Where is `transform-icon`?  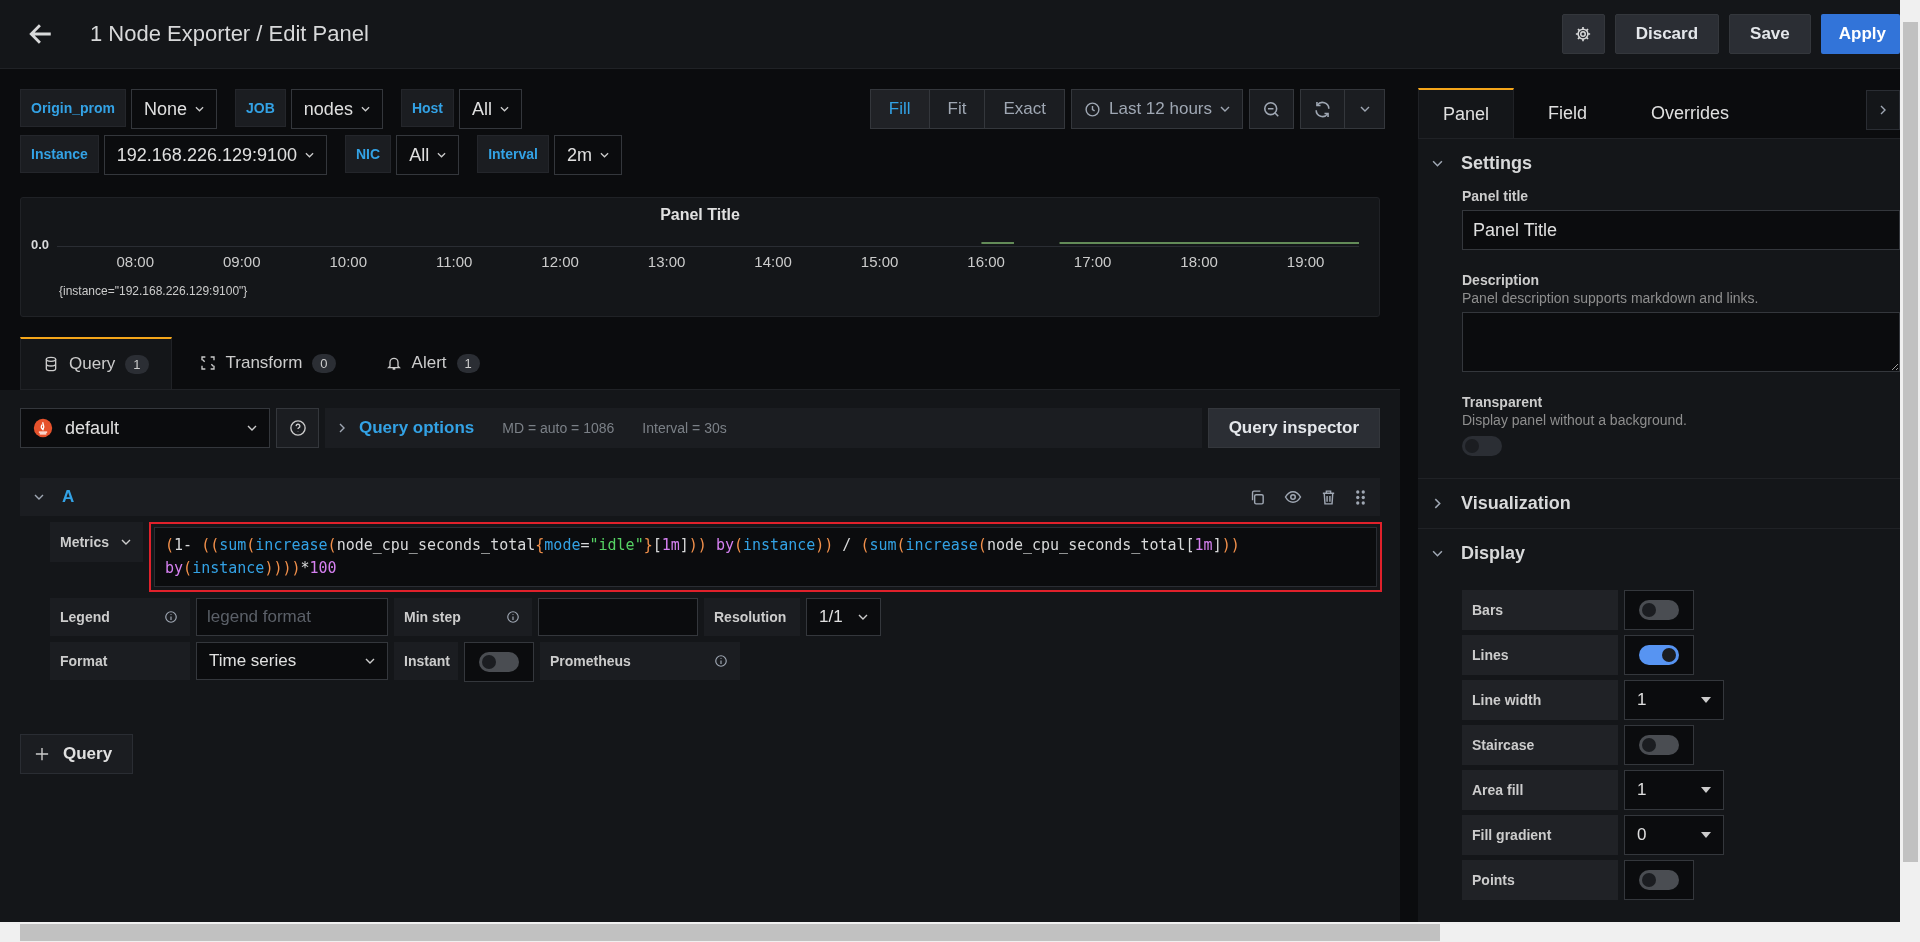 transform-icon is located at coordinates (207, 363).